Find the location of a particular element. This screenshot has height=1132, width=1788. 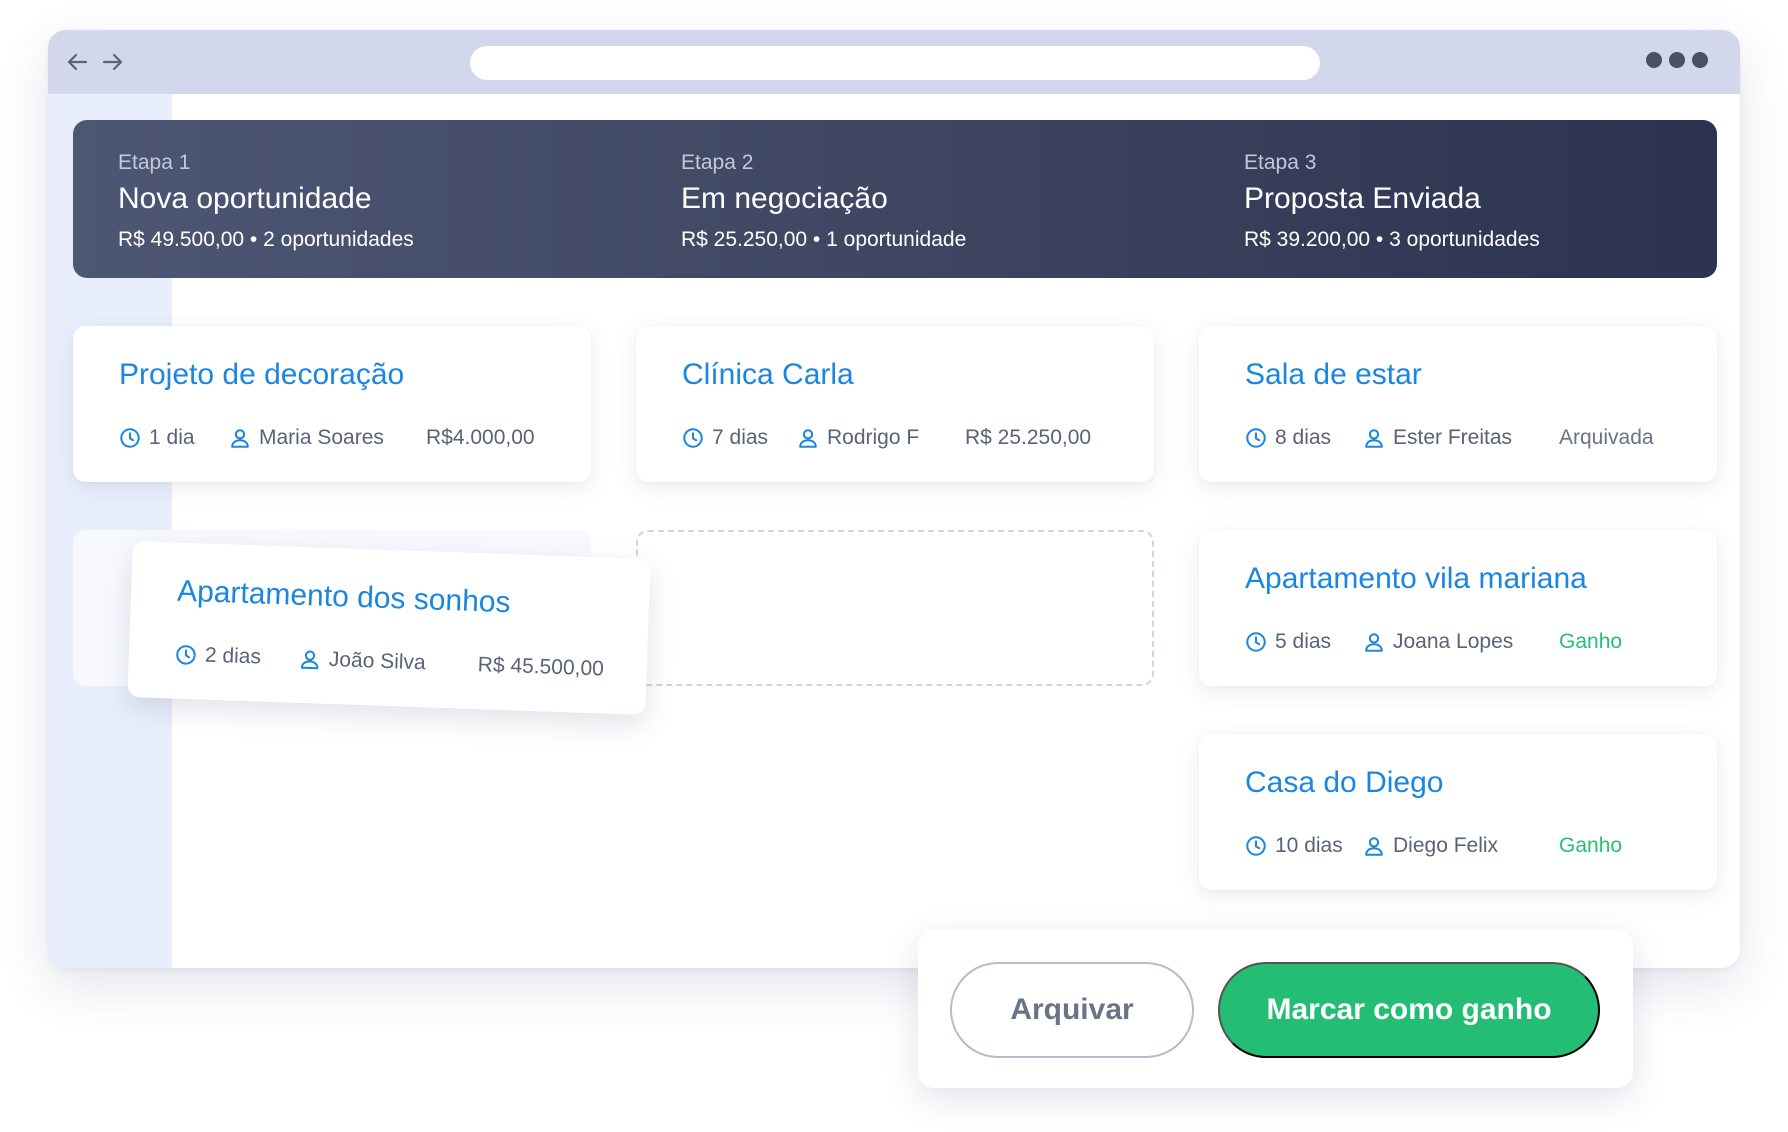

value-text: R$ 45.500,00 is located at coordinates (541, 667).